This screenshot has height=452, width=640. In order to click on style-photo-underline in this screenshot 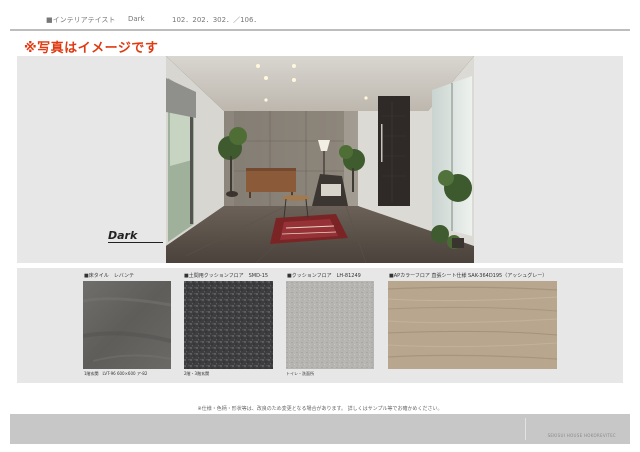, I will do `click(135, 242)`.